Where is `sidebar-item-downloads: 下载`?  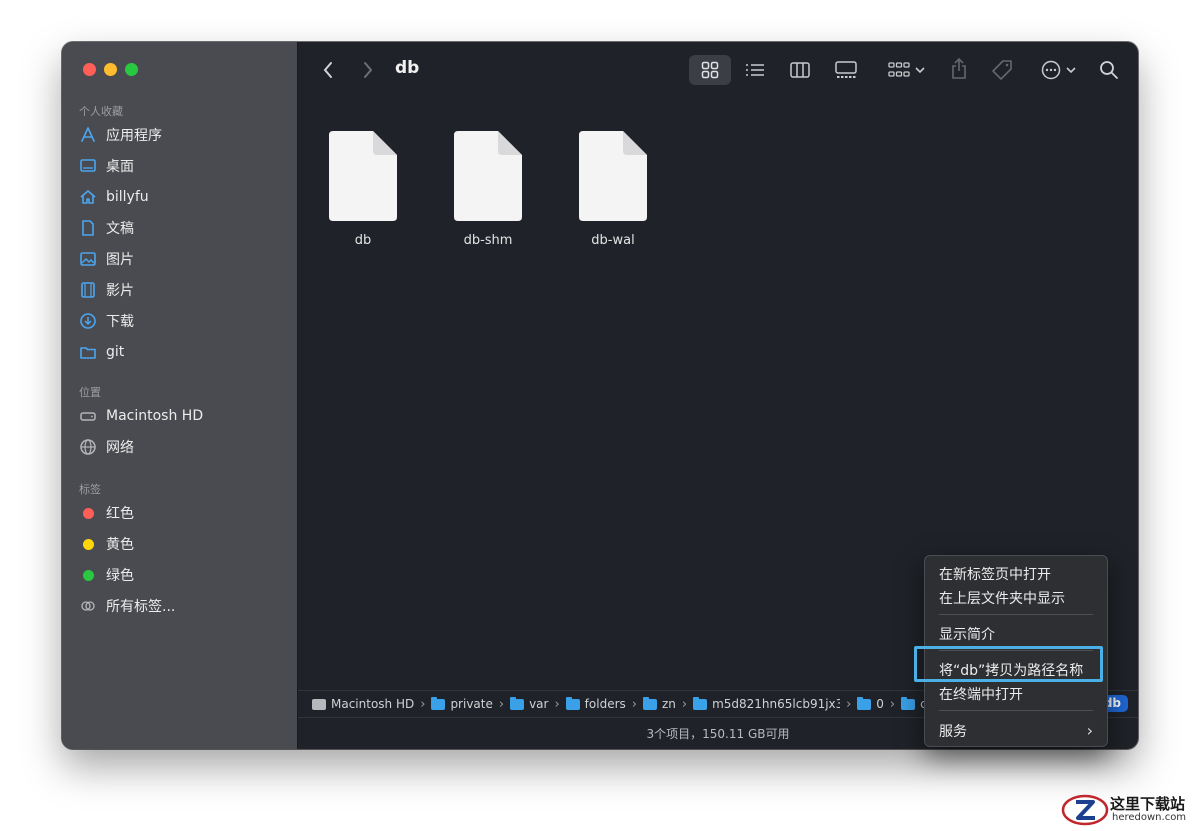 sidebar-item-downloads: 下载 is located at coordinates (106, 321).